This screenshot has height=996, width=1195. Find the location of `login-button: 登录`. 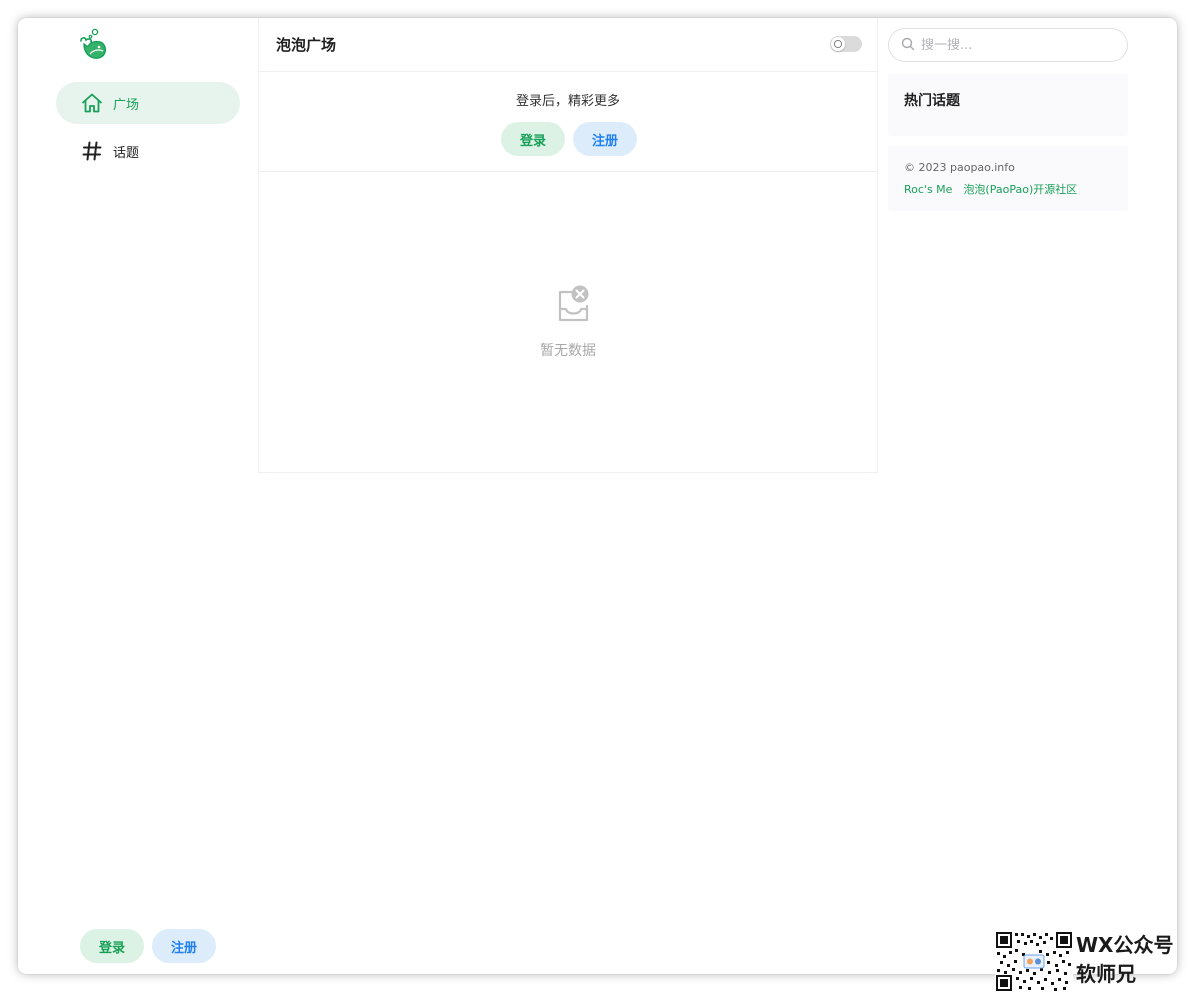

login-button: 登录 is located at coordinates (533, 139).